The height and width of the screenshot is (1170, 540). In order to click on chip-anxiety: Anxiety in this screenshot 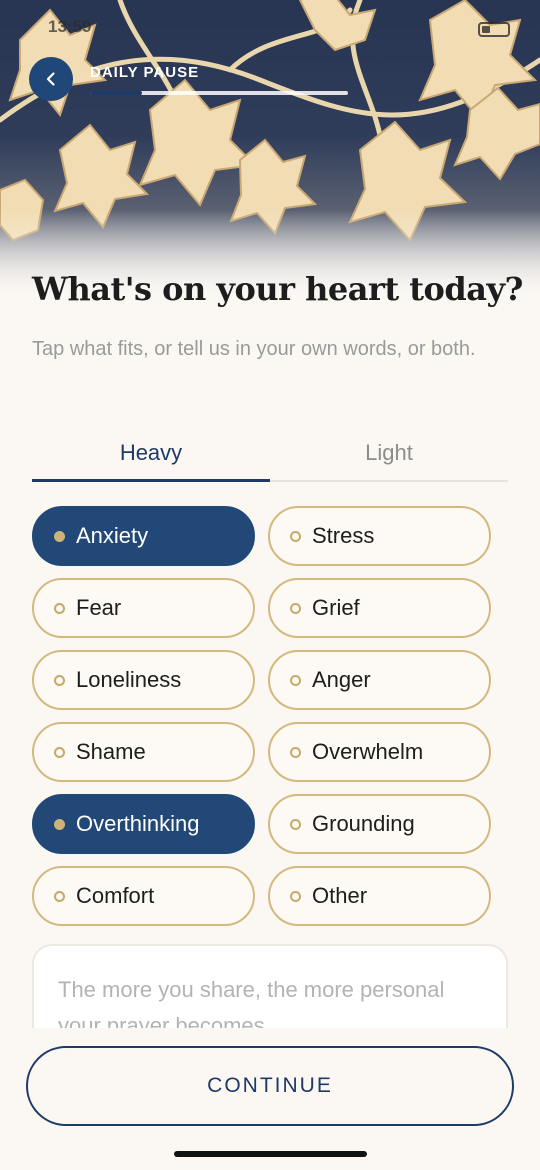, I will do `click(143, 536)`.